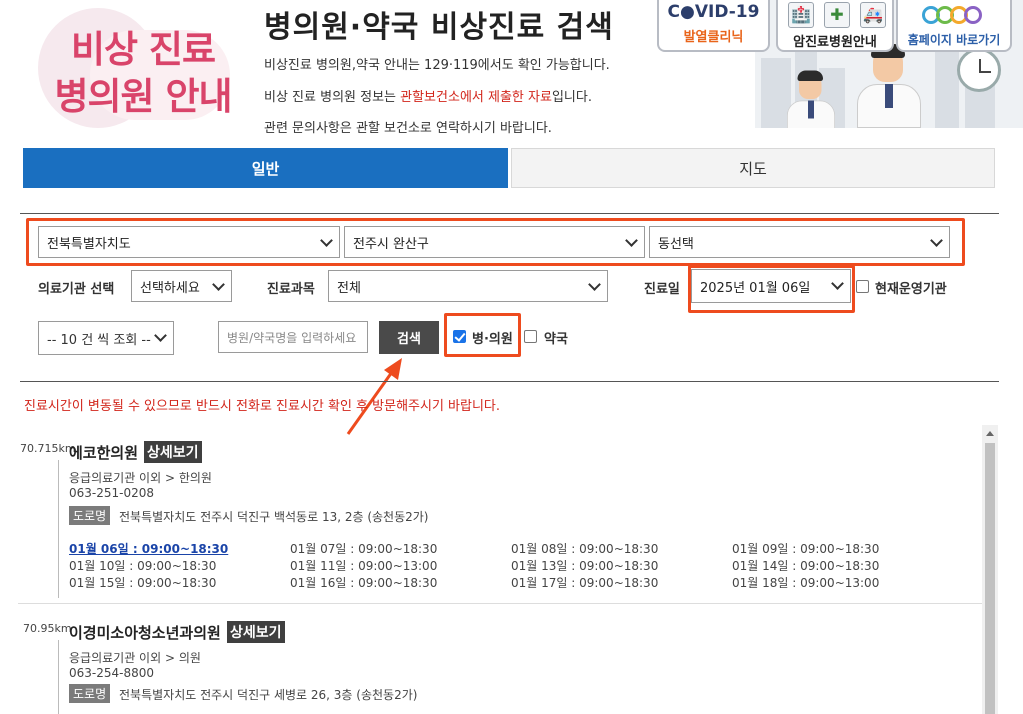  What do you see at coordinates (530, 336) in the screenshot?
I see `pharmacy-checkbox` at bounding box center [530, 336].